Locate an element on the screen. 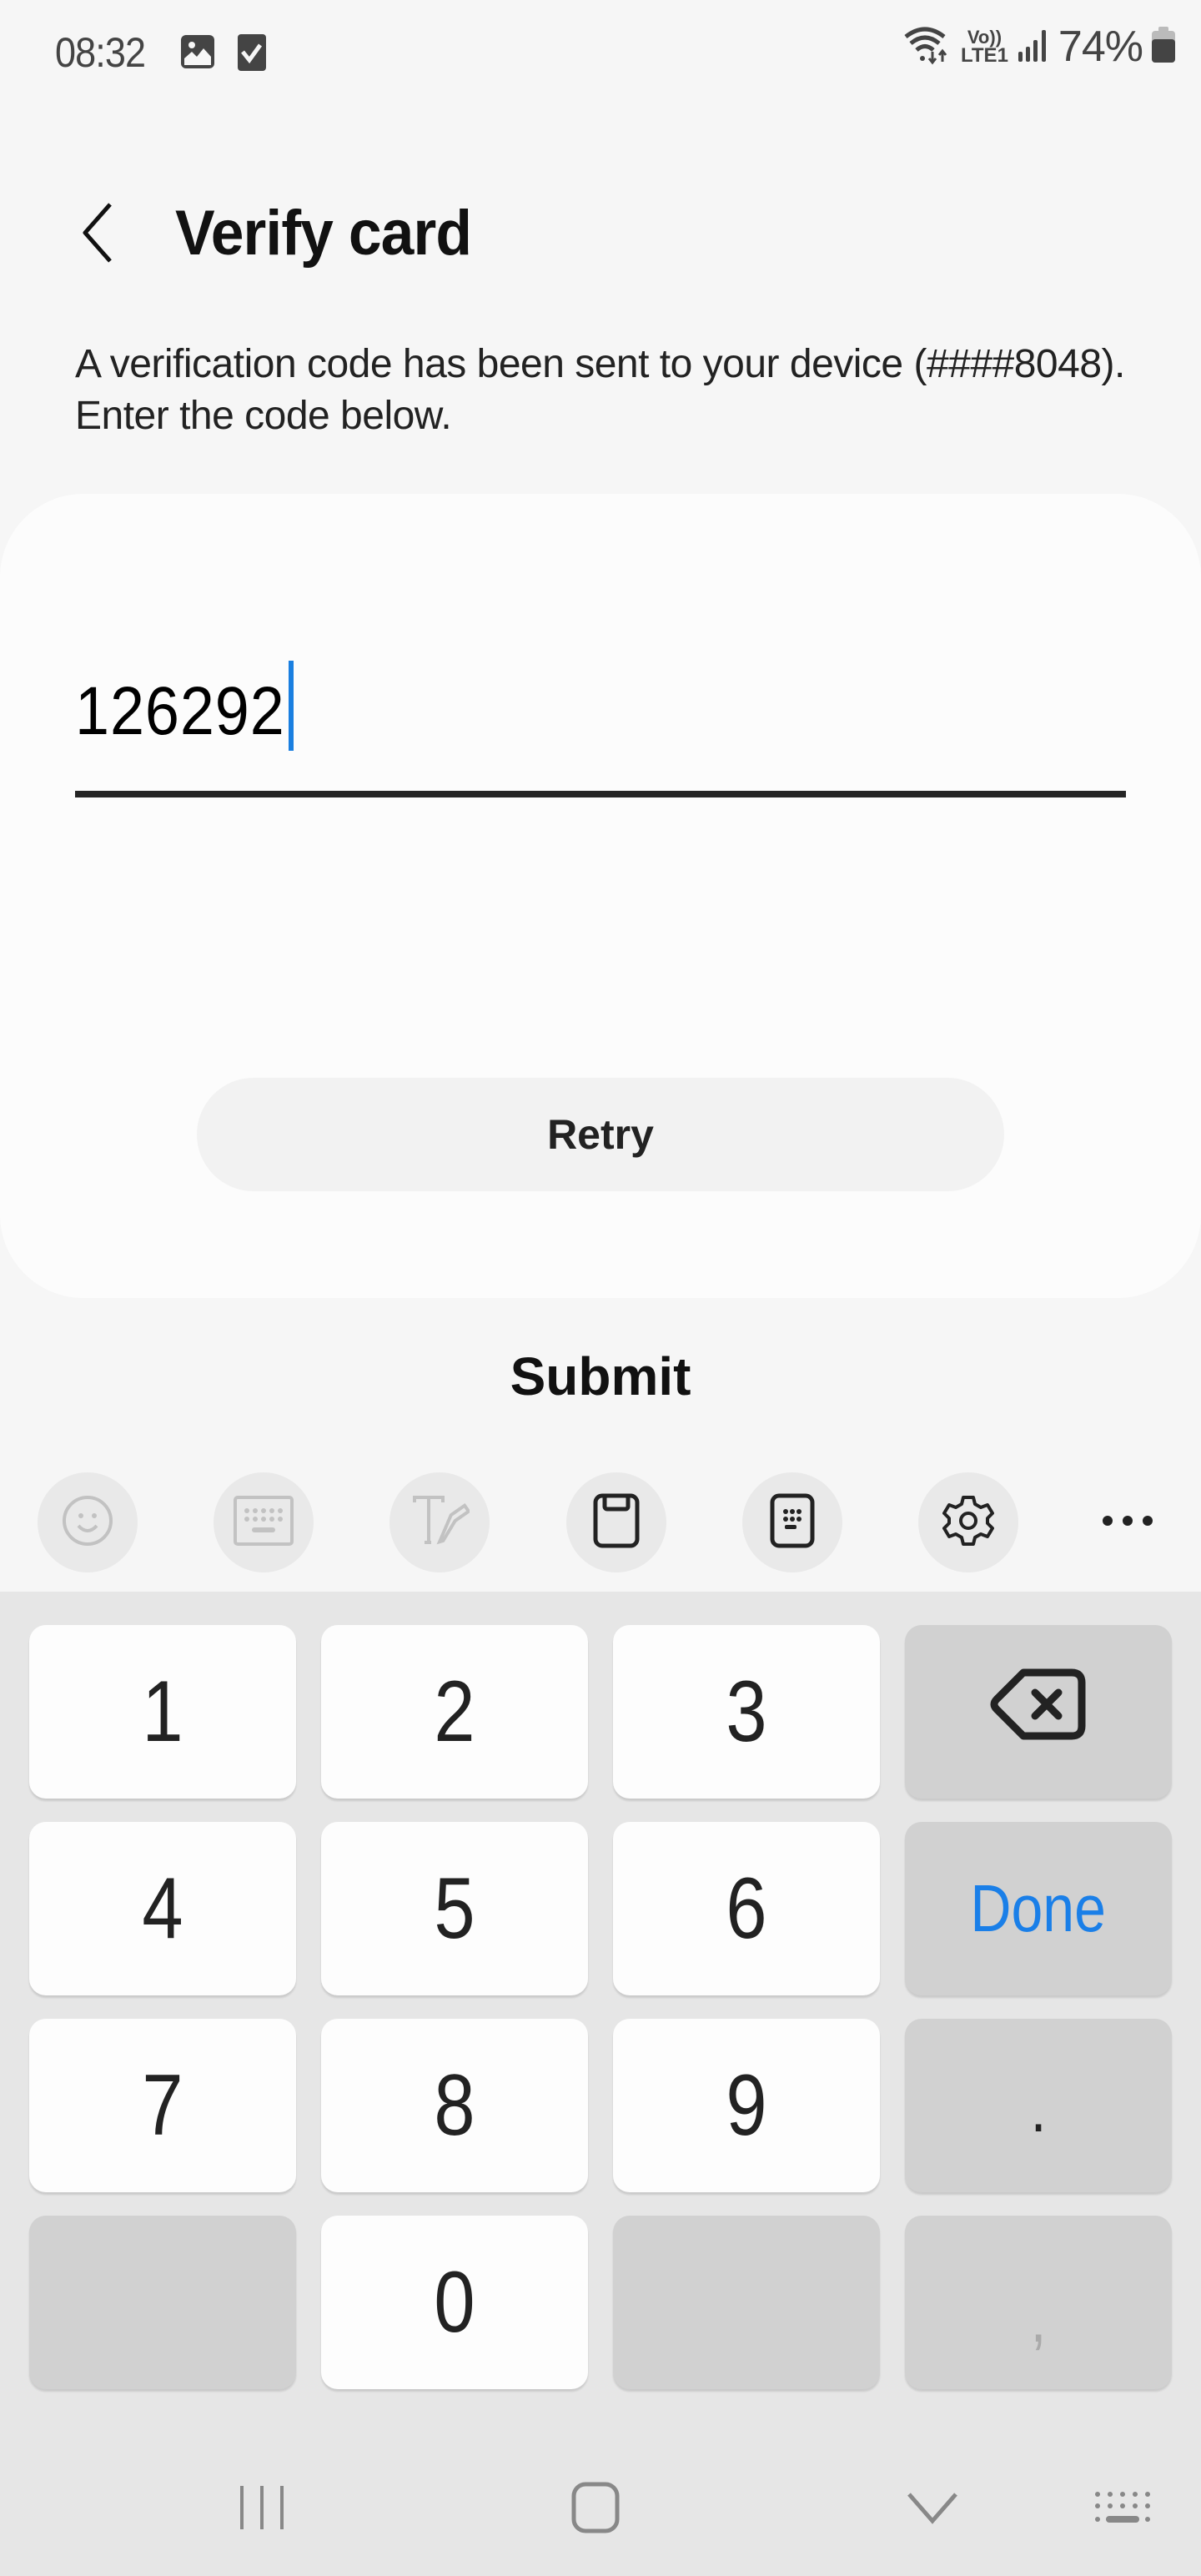  battery-percent: 74% is located at coordinates (1100, 47).